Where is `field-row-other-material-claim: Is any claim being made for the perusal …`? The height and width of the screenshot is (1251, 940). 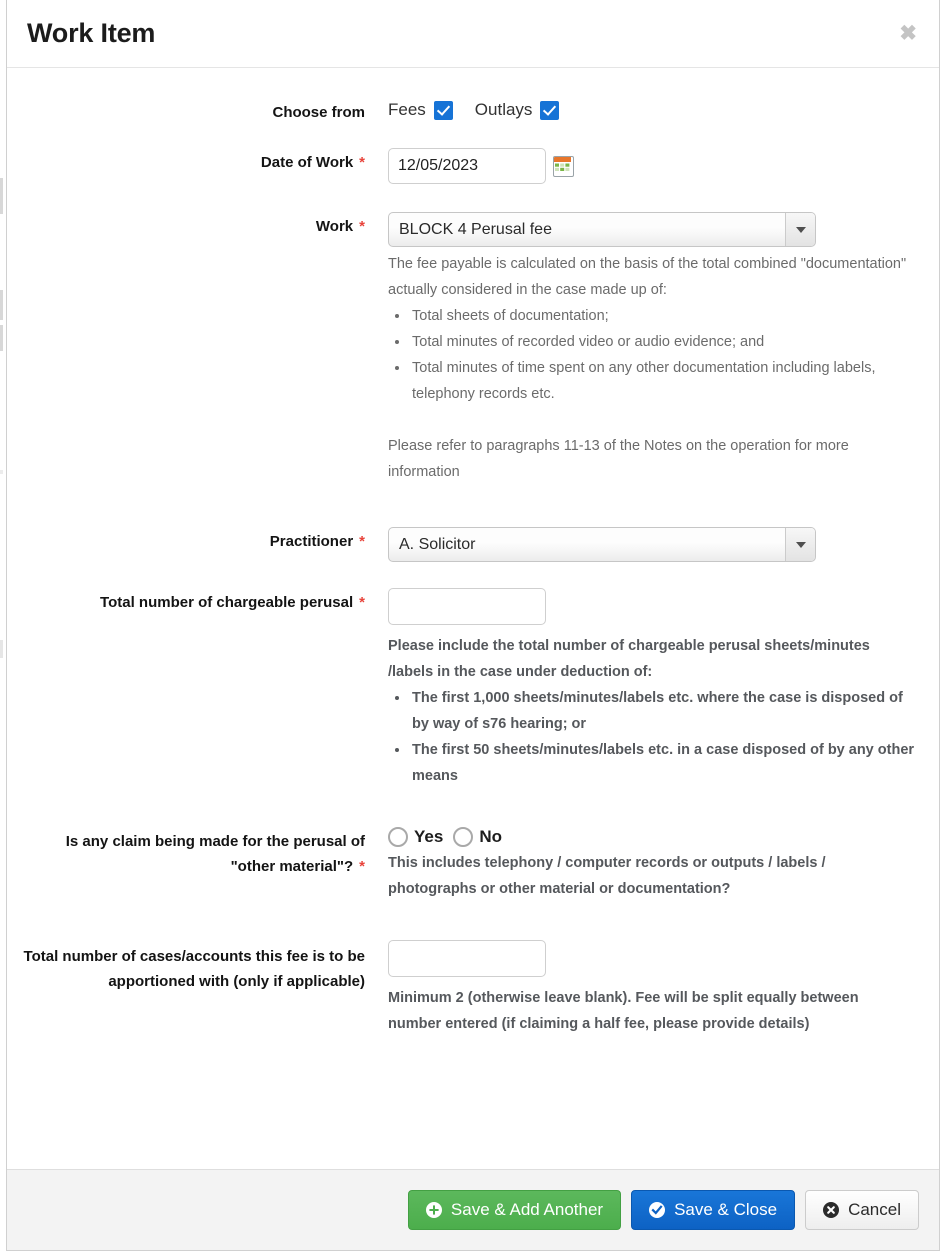
field-row-other-material-claim: Is any claim being made for the perusal … is located at coordinates (467, 863).